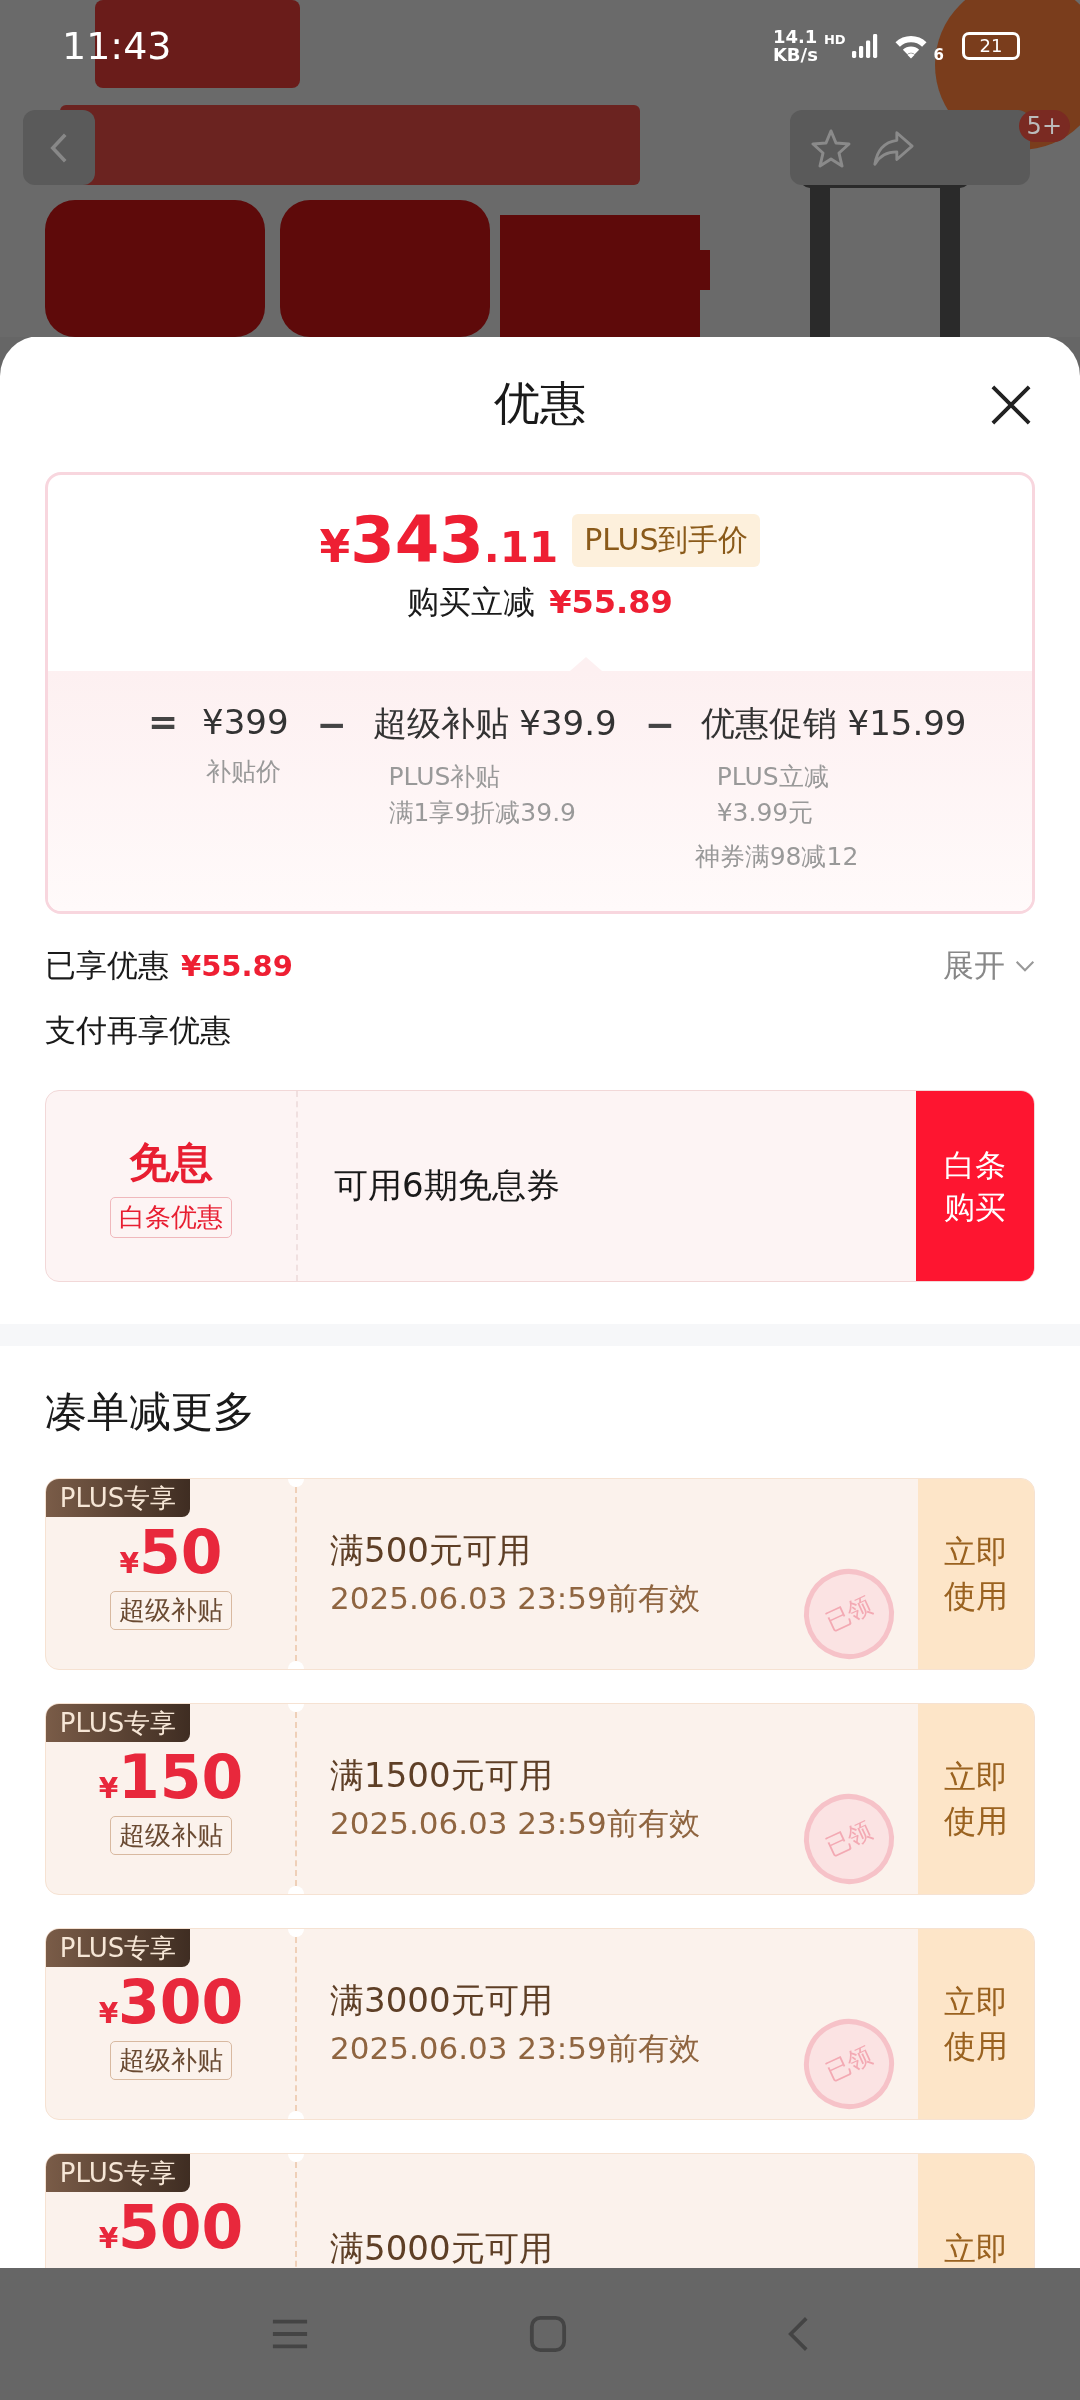  What do you see at coordinates (171, 1777) in the screenshot?
I see `coupon-amount: ¥150` at bounding box center [171, 1777].